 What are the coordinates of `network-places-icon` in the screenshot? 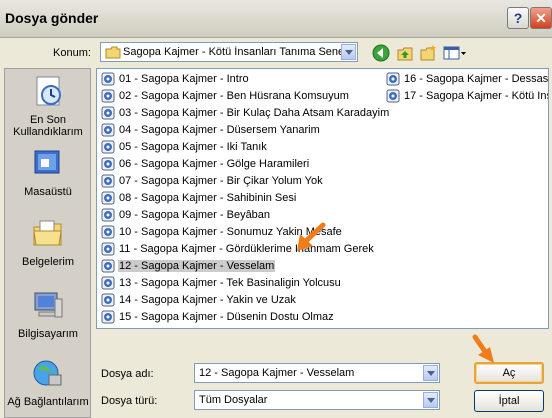 It's located at (47, 373).